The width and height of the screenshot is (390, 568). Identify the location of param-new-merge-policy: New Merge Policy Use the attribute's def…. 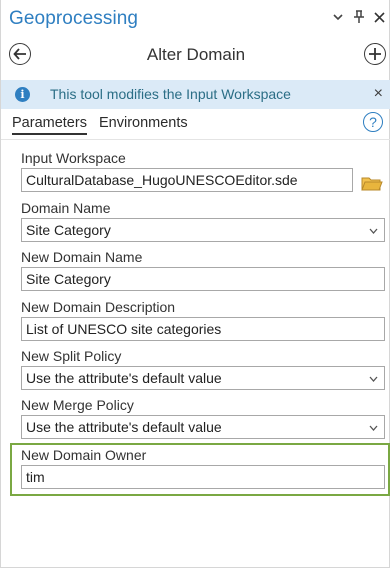
(203, 418).